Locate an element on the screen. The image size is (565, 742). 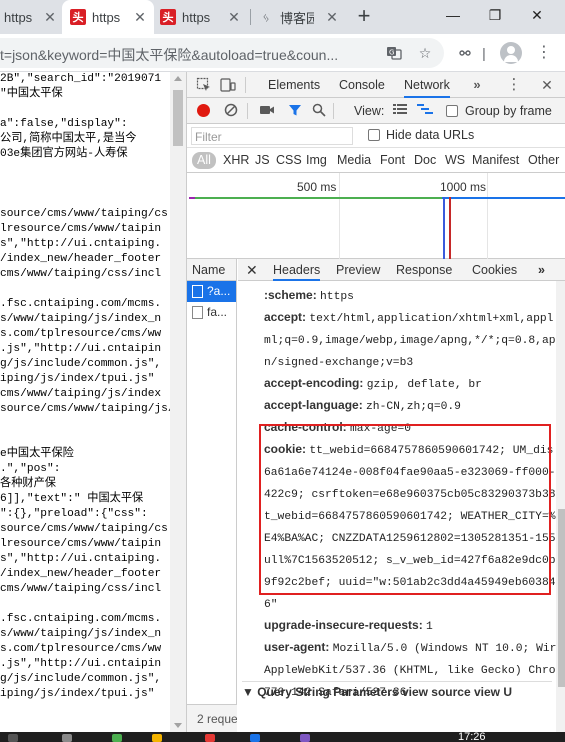
header-row: :scheme: https is located at coordinates (409, 296).